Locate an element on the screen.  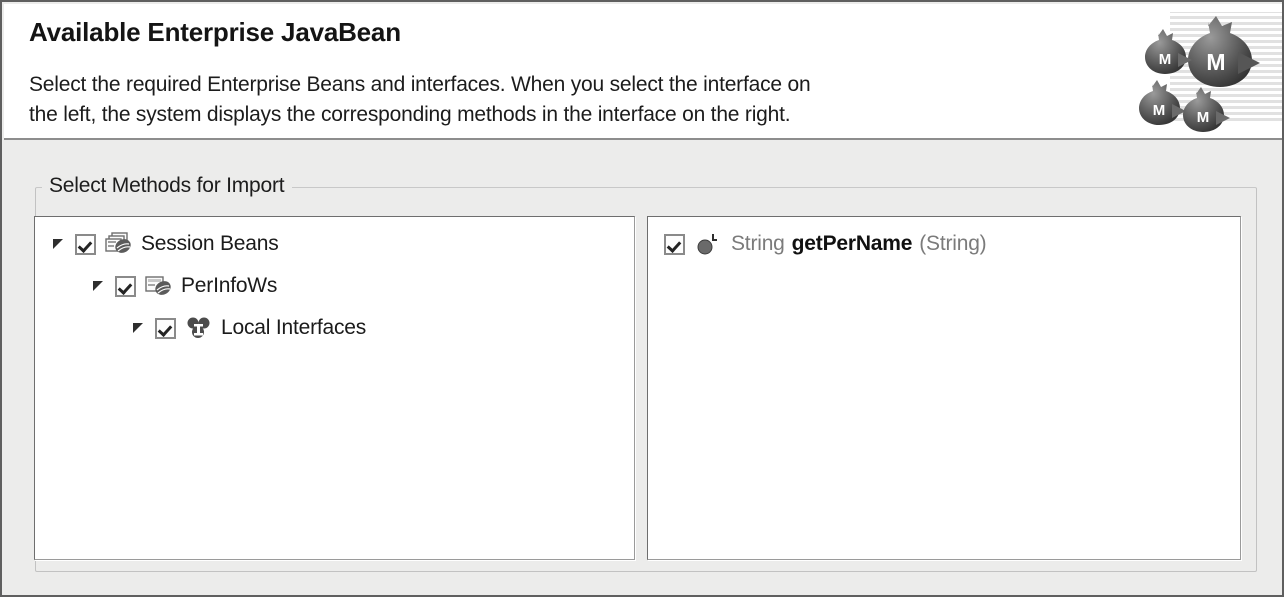
session-beans-icon is located at coordinates (119, 244).